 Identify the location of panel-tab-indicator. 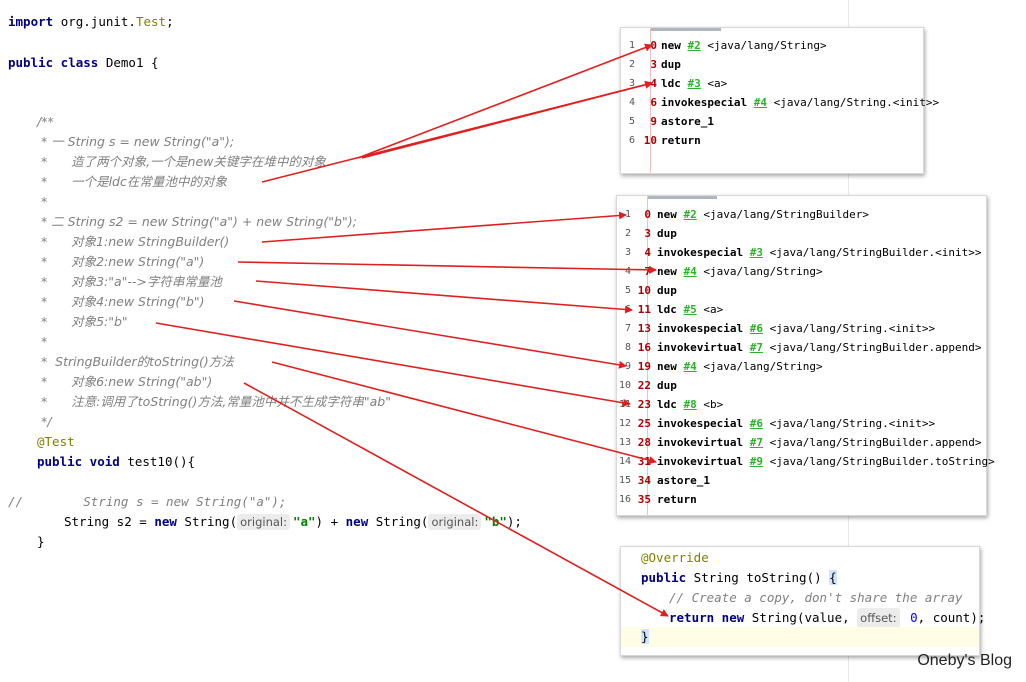
(686, 29).